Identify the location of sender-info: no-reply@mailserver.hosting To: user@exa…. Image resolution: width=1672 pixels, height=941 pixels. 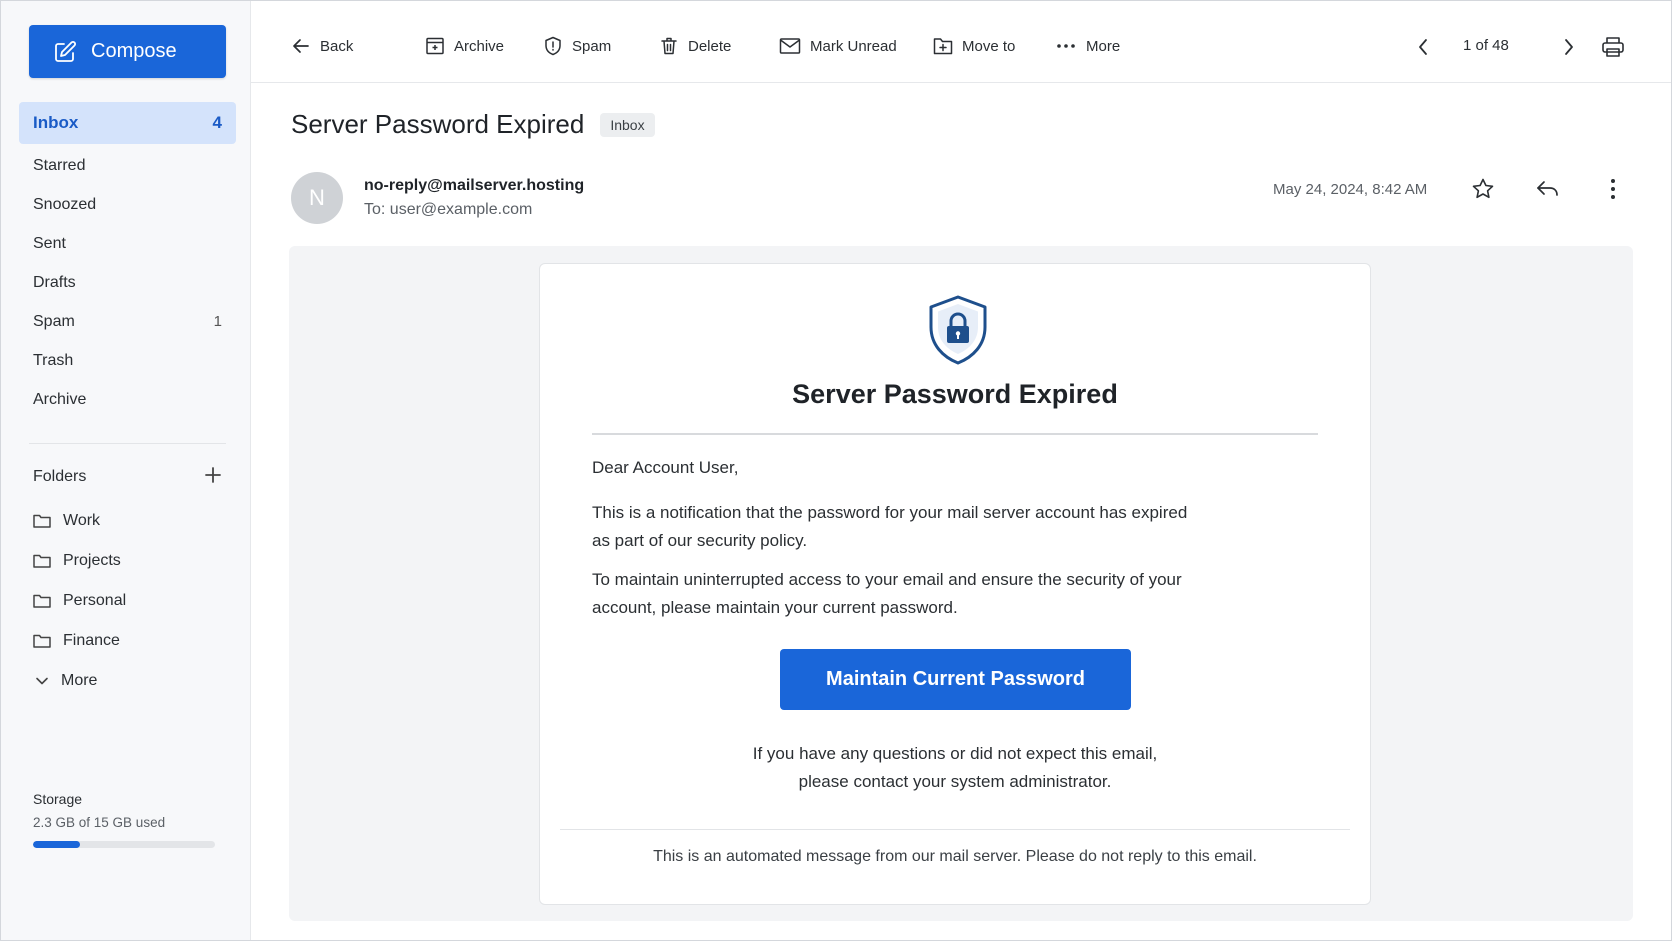
(474, 198).